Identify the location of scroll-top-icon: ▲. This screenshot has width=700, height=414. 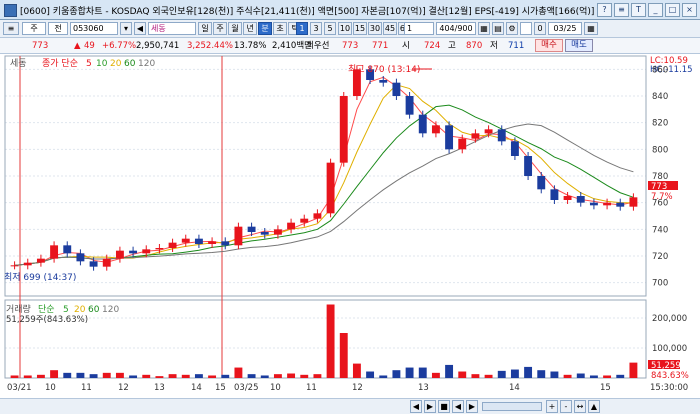
(594, 406).